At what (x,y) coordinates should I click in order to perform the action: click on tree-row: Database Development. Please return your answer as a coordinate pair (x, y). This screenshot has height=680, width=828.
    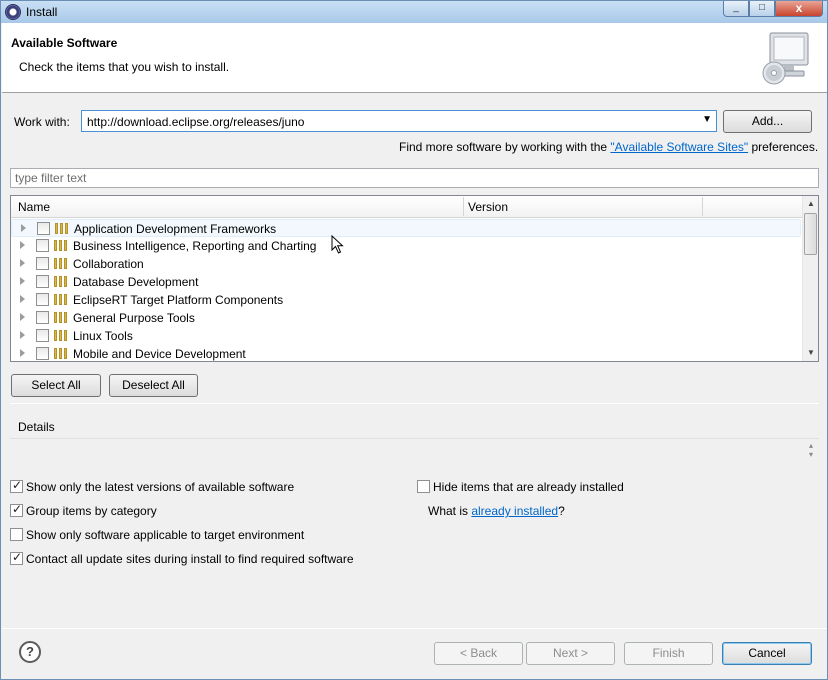
    Looking at the image, I should click on (406, 282).